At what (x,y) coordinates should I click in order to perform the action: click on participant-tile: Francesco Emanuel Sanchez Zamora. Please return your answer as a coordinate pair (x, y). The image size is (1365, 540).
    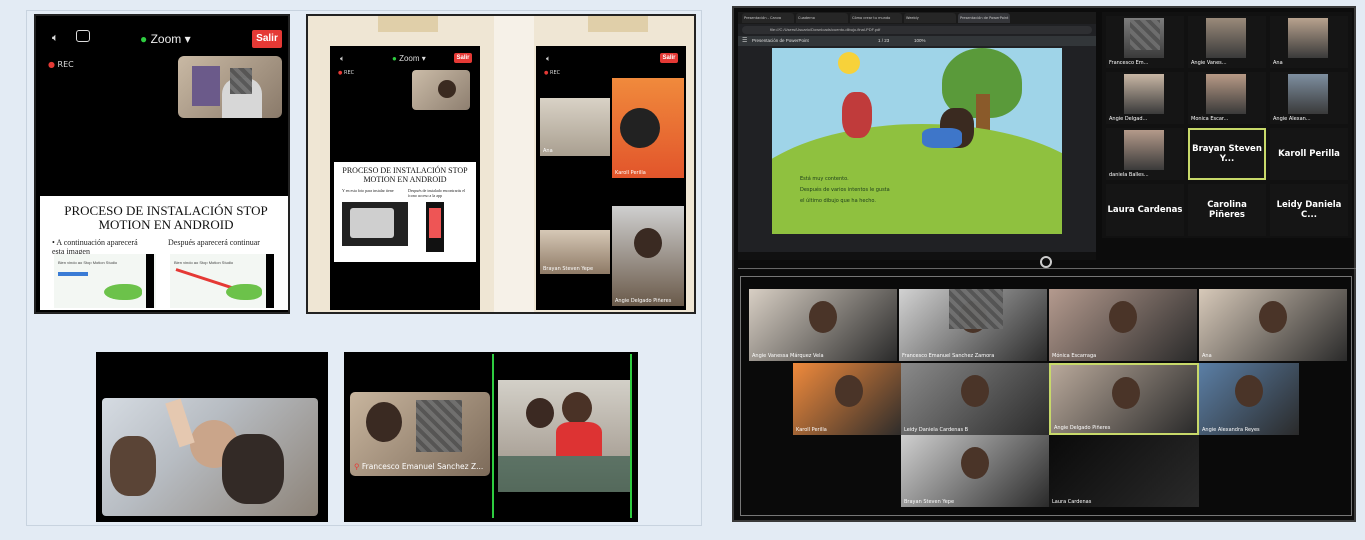
    Looking at the image, I should click on (973, 325).